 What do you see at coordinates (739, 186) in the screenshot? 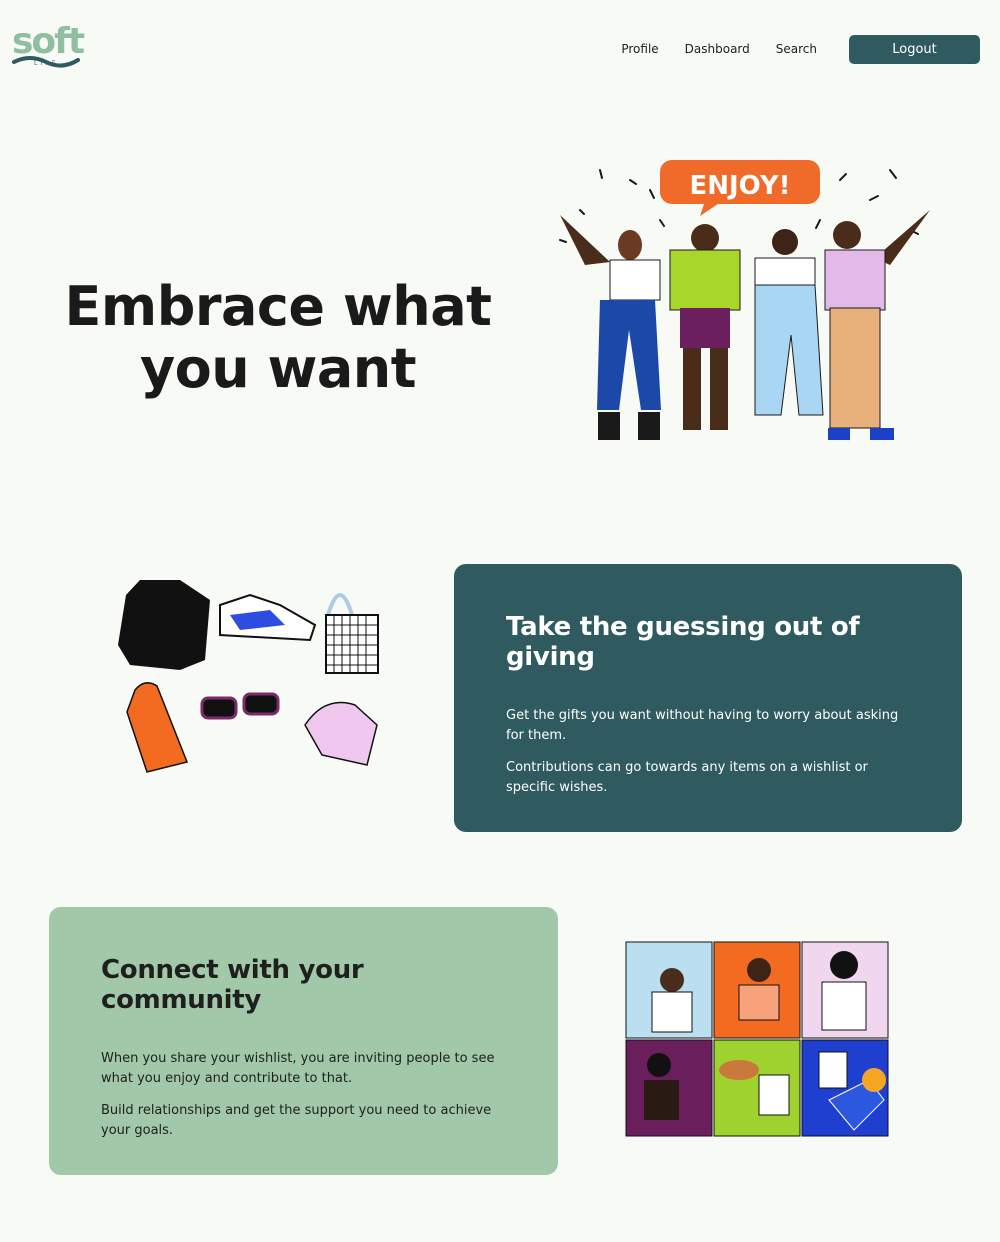
I see `enjoy-bubble-text: ENJOY!` at bounding box center [739, 186].